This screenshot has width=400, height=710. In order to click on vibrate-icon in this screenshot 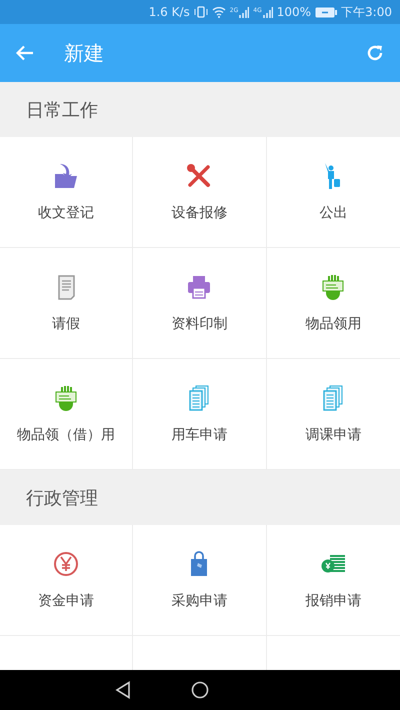, I will do `click(201, 12)`.